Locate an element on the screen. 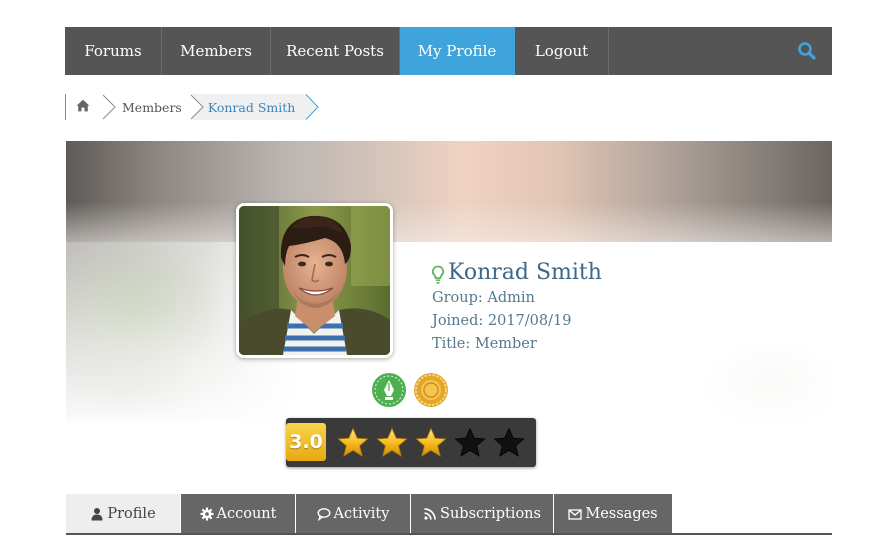  rss-icon is located at coordinates (430, 513).